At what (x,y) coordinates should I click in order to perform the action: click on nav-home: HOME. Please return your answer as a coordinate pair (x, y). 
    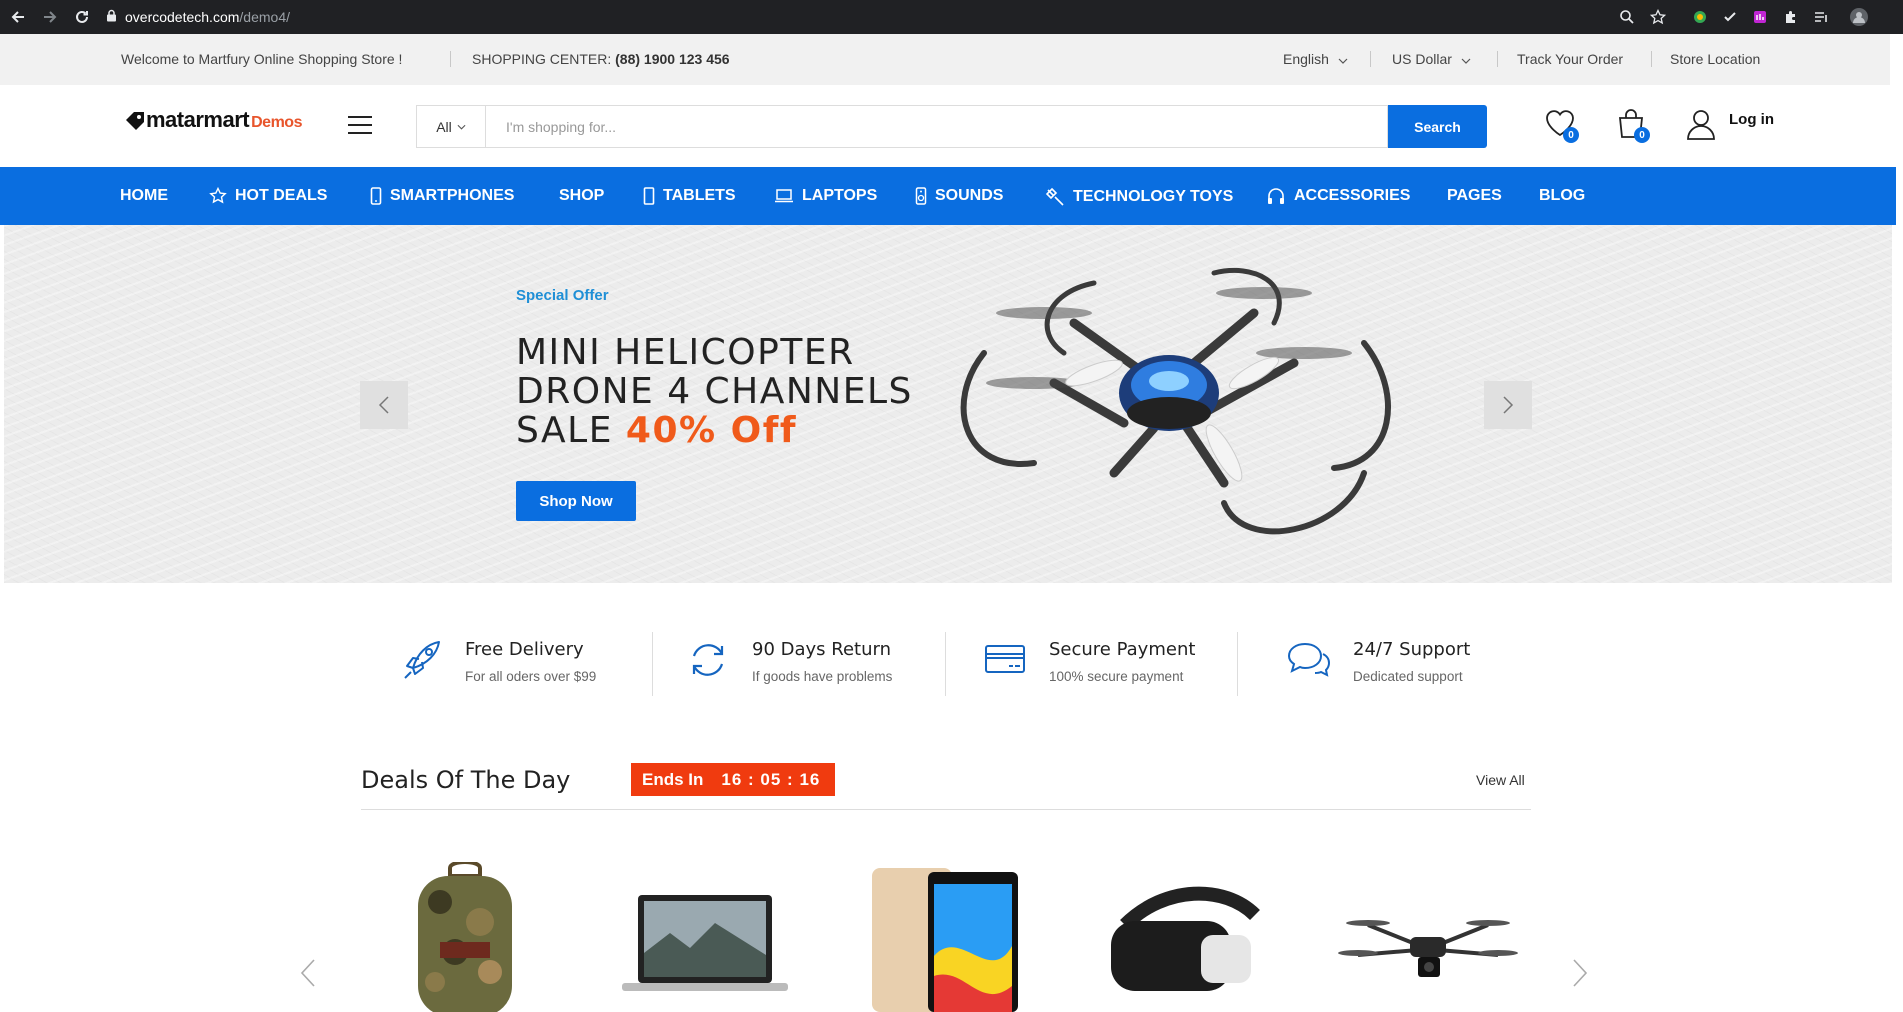
    Looking at the image, I should click on (144, 196).